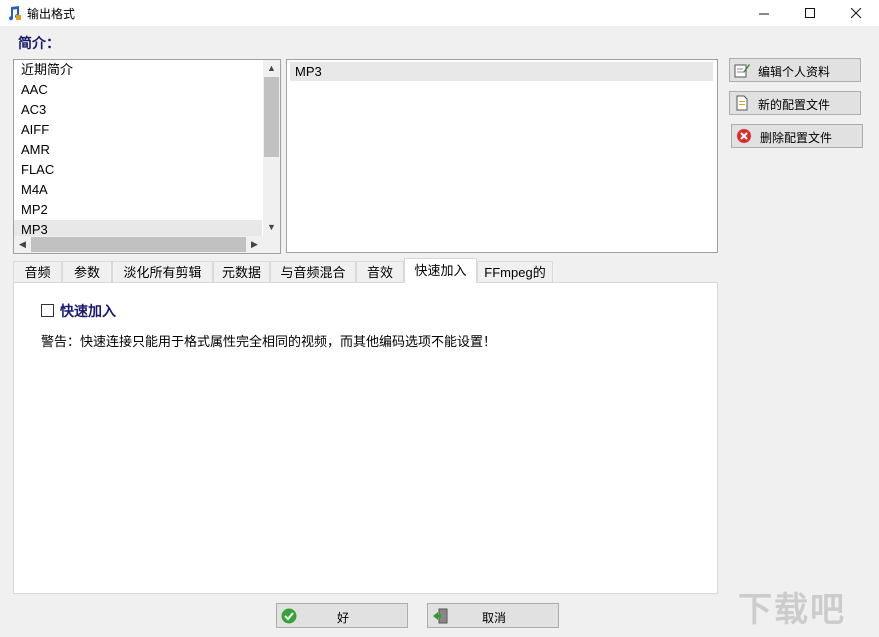 Image resolution: width=879 pixels, height=637 pixels. What do you see at coordinates (138, 170) in the screenshot?
I see `profile-item: FLAC` at bounding box center [138, 170].